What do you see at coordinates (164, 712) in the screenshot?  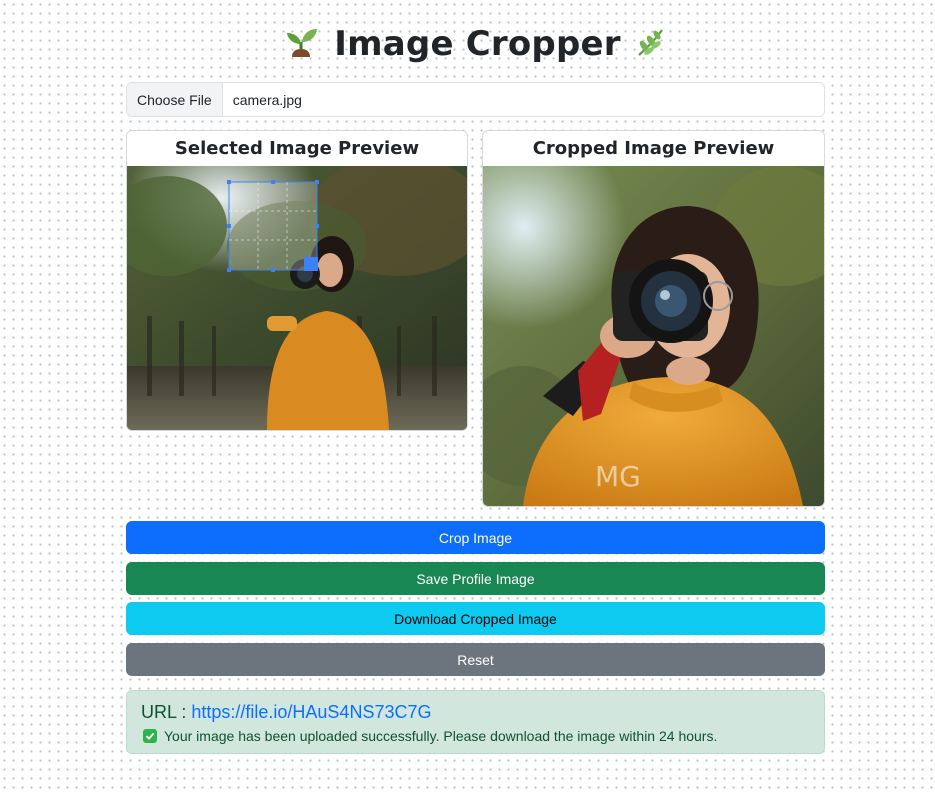 I see `url-label: URL :` at bounding box center [164, 712].